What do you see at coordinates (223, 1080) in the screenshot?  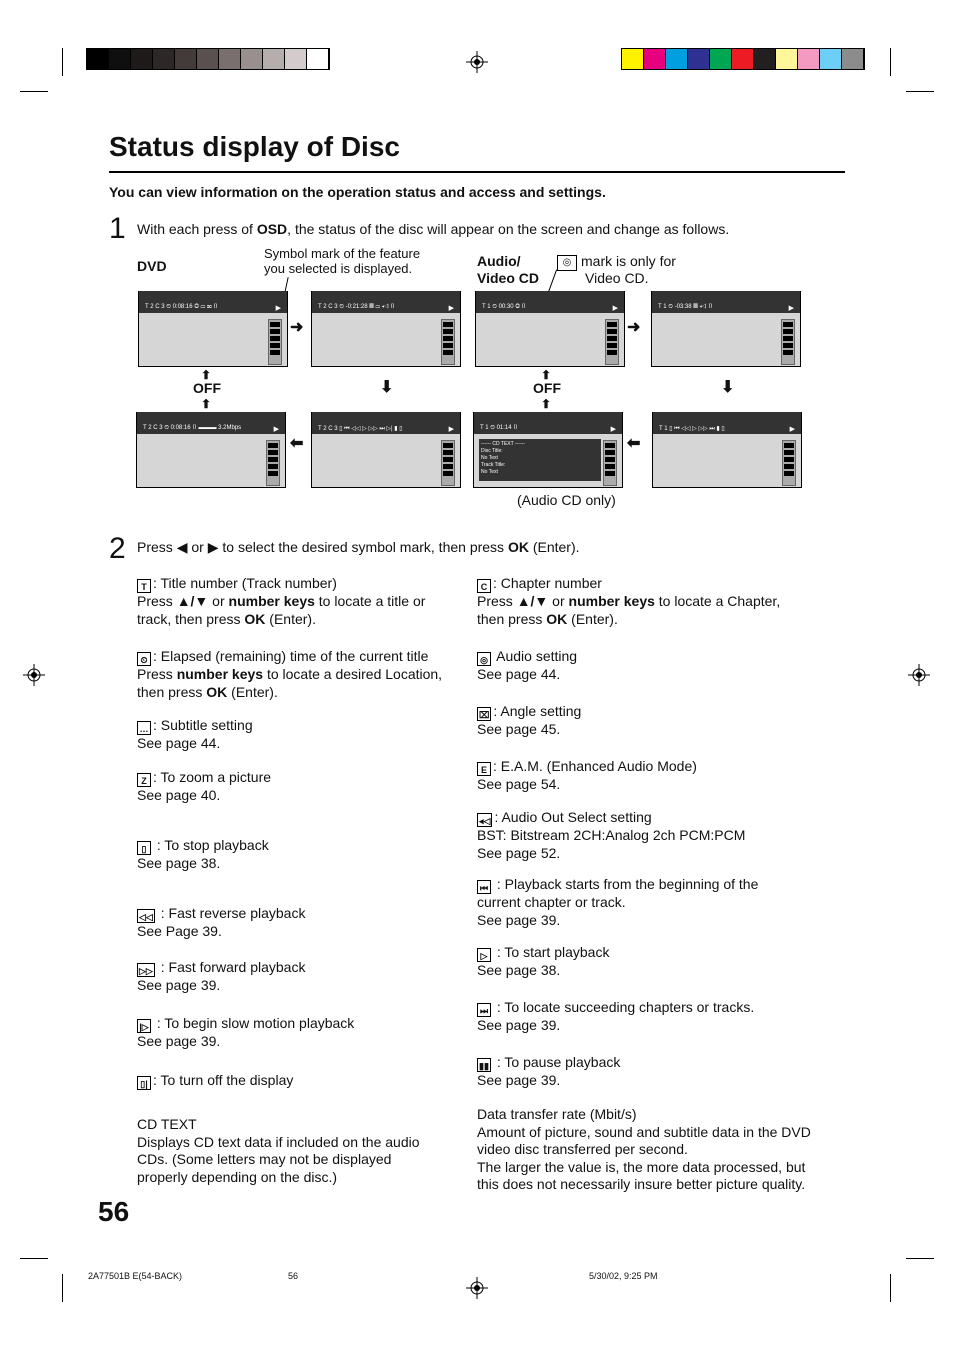 I see `item-label: : To turn off the display` at bounding box center [223, 1080].